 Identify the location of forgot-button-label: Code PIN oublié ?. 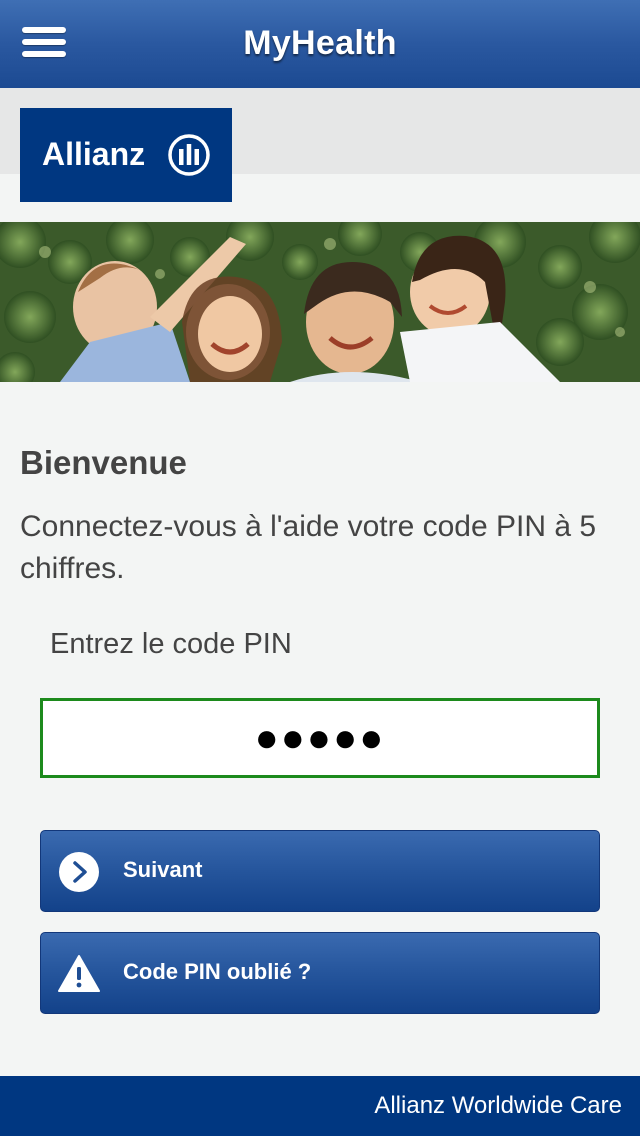
(217, 971).